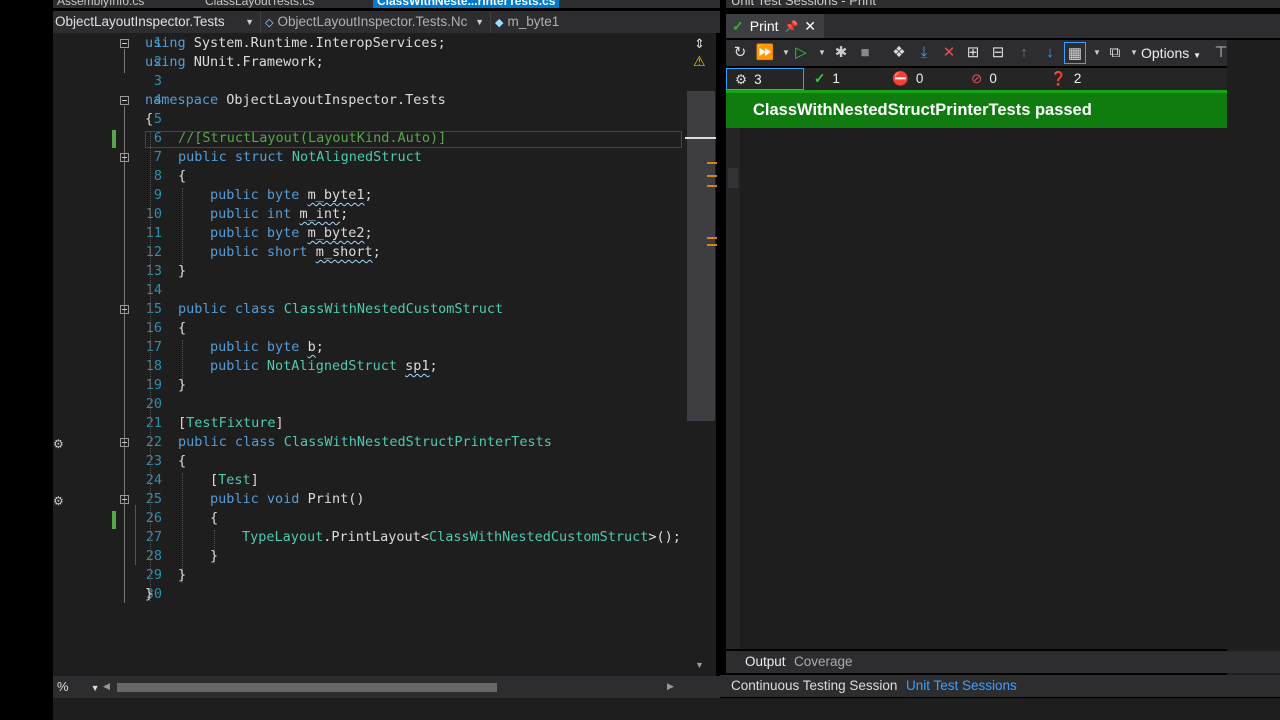 This screenshot has height=720, width=1280. Describe the element at coordinates (1065, 79) in the screenshot. I see `unknown-tests-filter: ❓ 2` at that location.